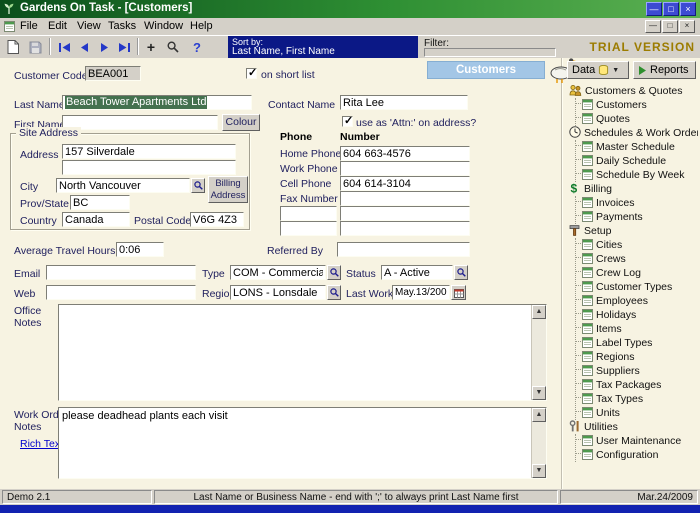 Image resolution: width=700 pixels, height=513 pixels. Describe the element at coordinates (637, 259) in the screenshot. I see `tree-item-crews: Crews` at that location.